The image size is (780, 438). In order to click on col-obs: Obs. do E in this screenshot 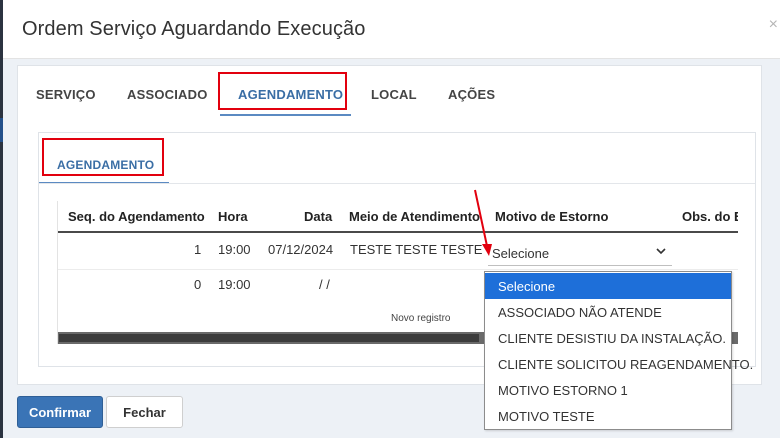, I will do `click(710, 216)`.